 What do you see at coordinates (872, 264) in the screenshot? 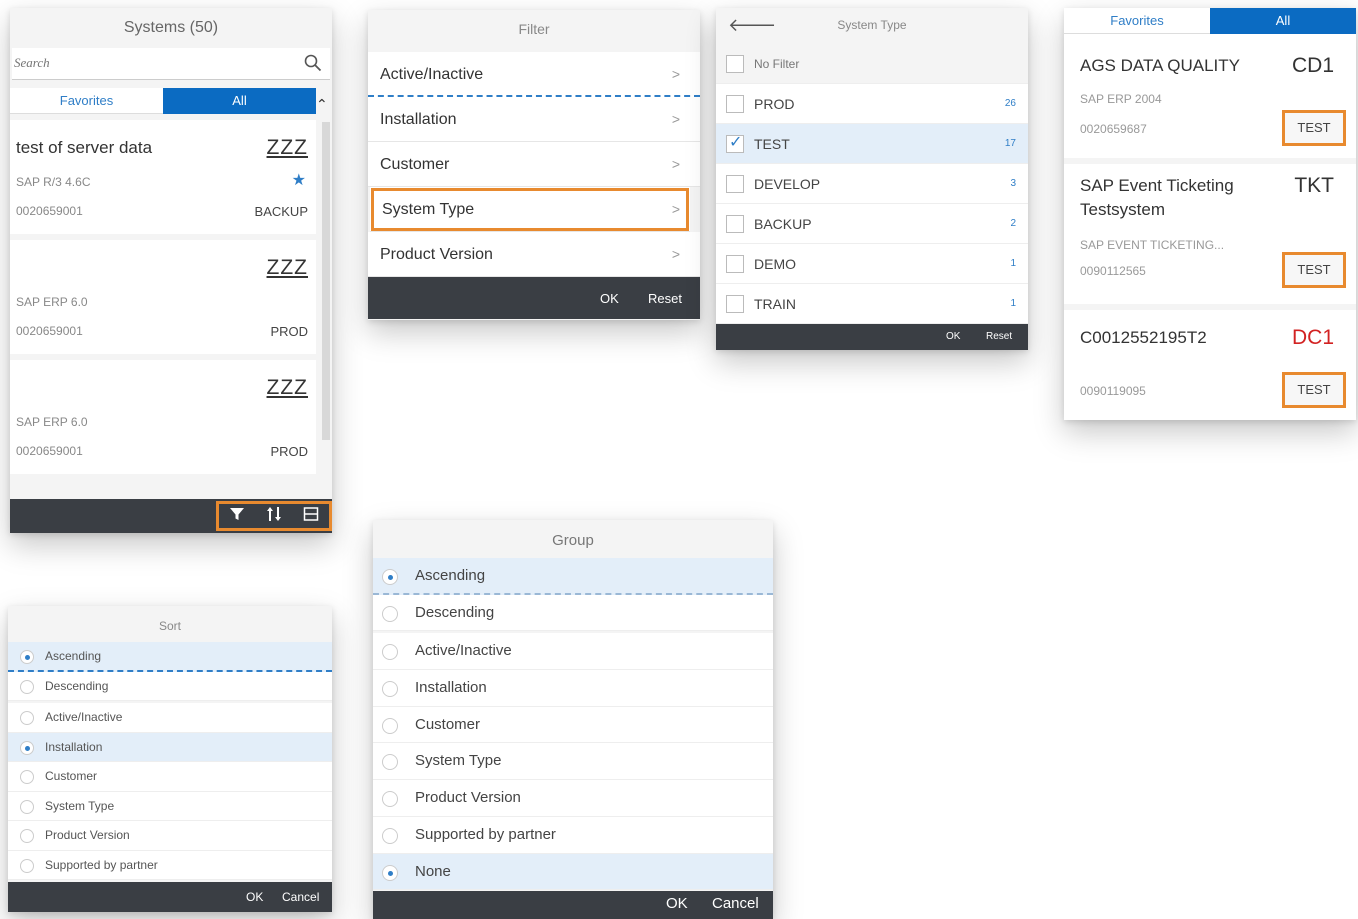
I see `system-type-option: DEMO 1` at bounding box center [872, 264].